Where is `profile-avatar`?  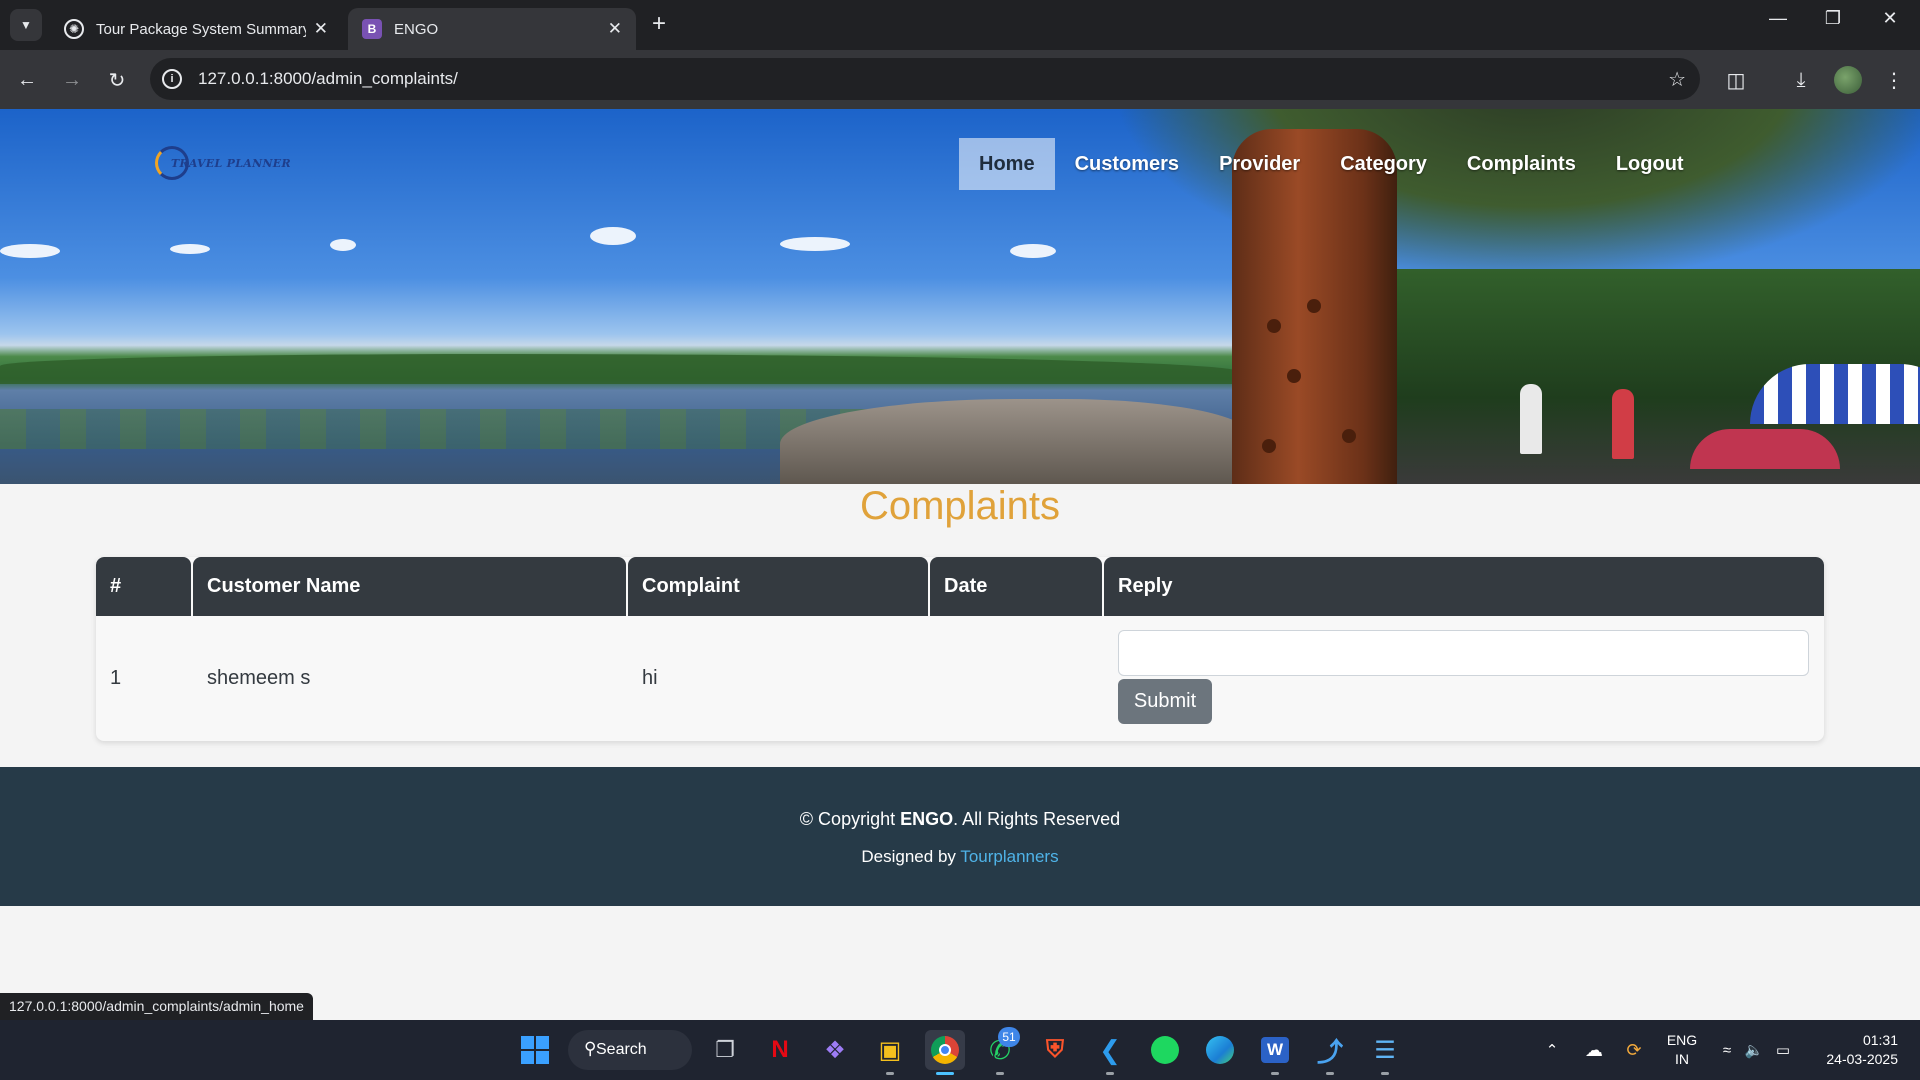 profile-avatar is located at coordinates (1848, 80).